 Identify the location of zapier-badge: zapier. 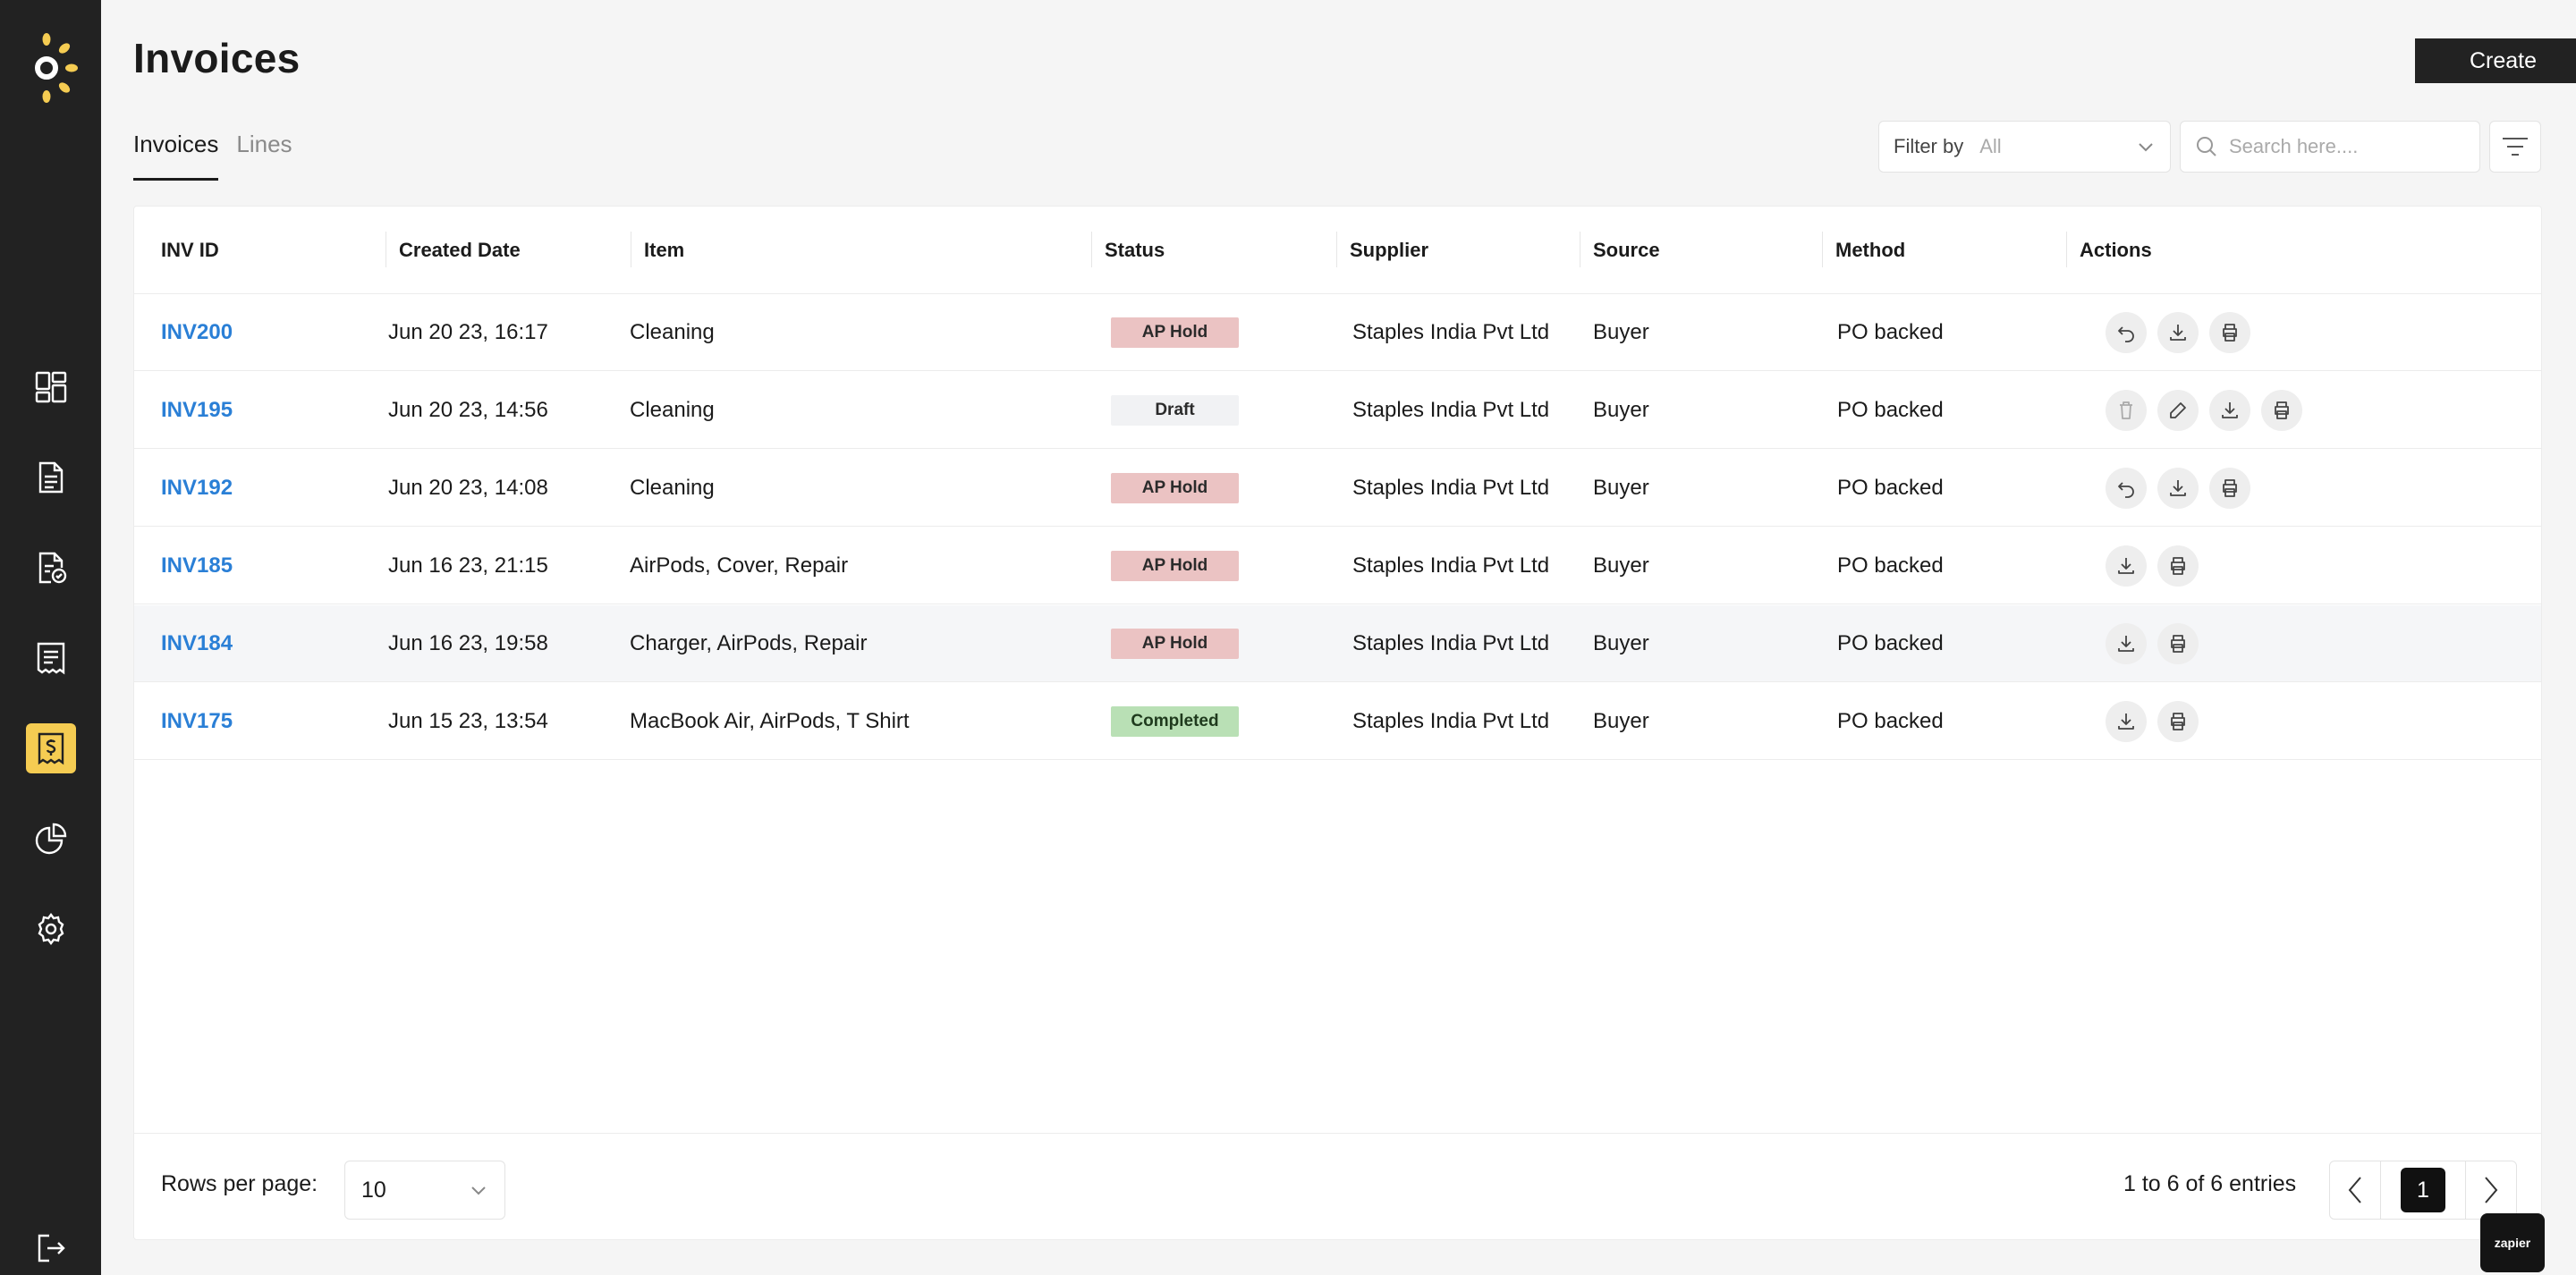
(2512, 1242).